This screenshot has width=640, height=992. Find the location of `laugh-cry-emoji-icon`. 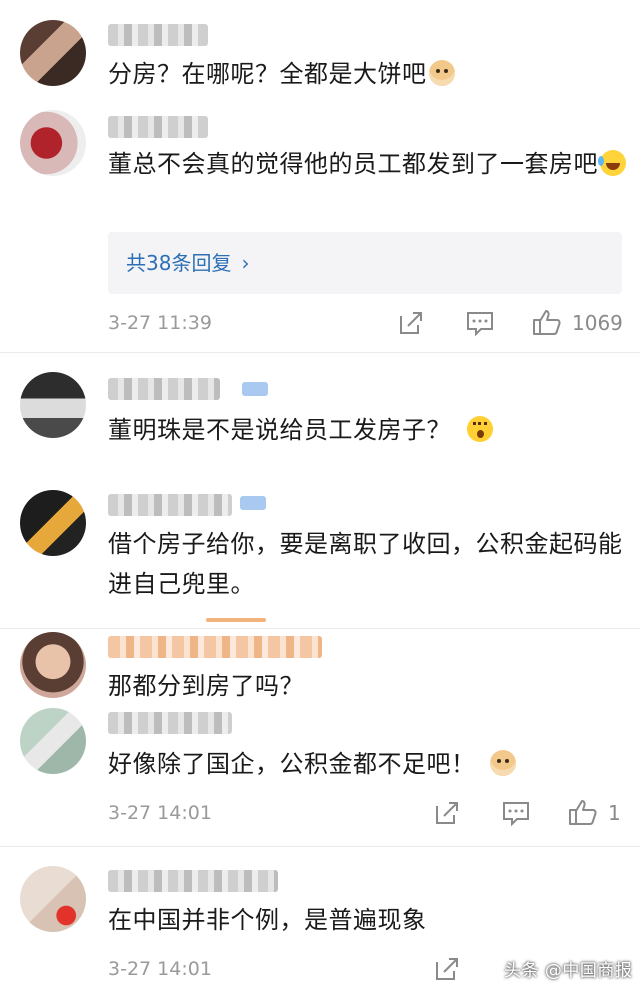

laugh-cry-emoji-icon is located at coordinates (612, 163).